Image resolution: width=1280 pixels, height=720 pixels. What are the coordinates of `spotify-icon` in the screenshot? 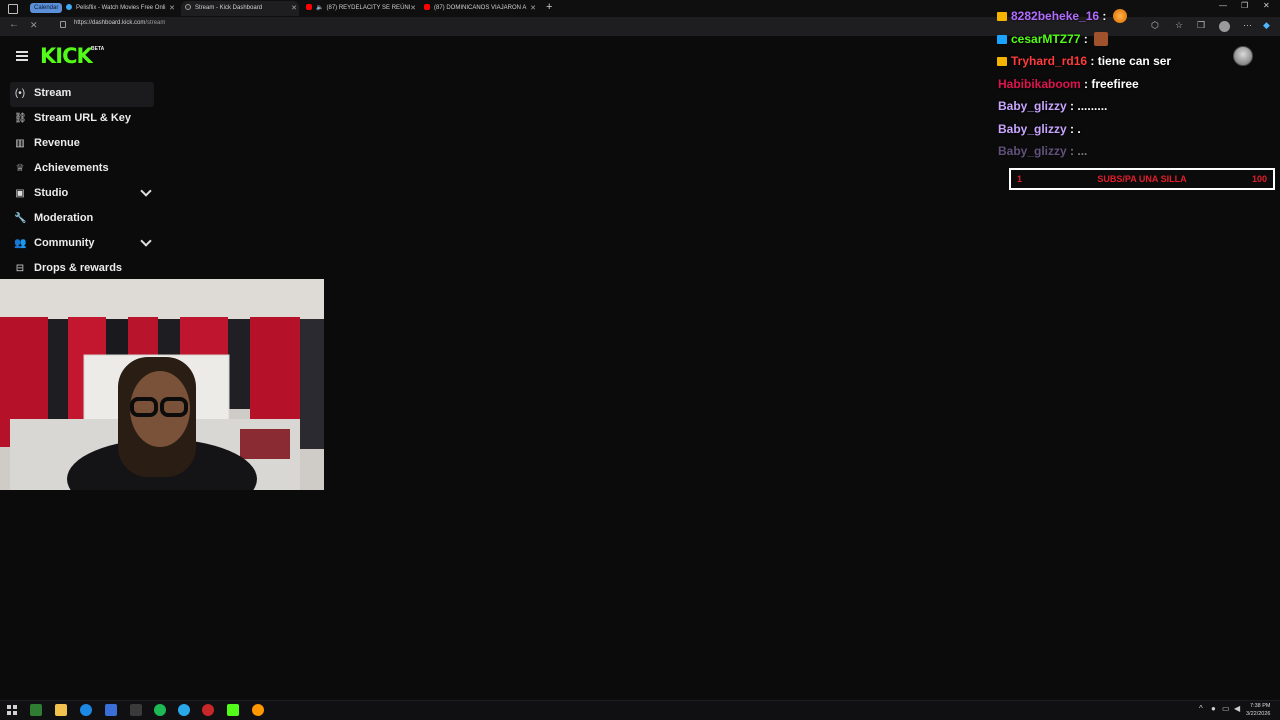 It's located at (160, 710).